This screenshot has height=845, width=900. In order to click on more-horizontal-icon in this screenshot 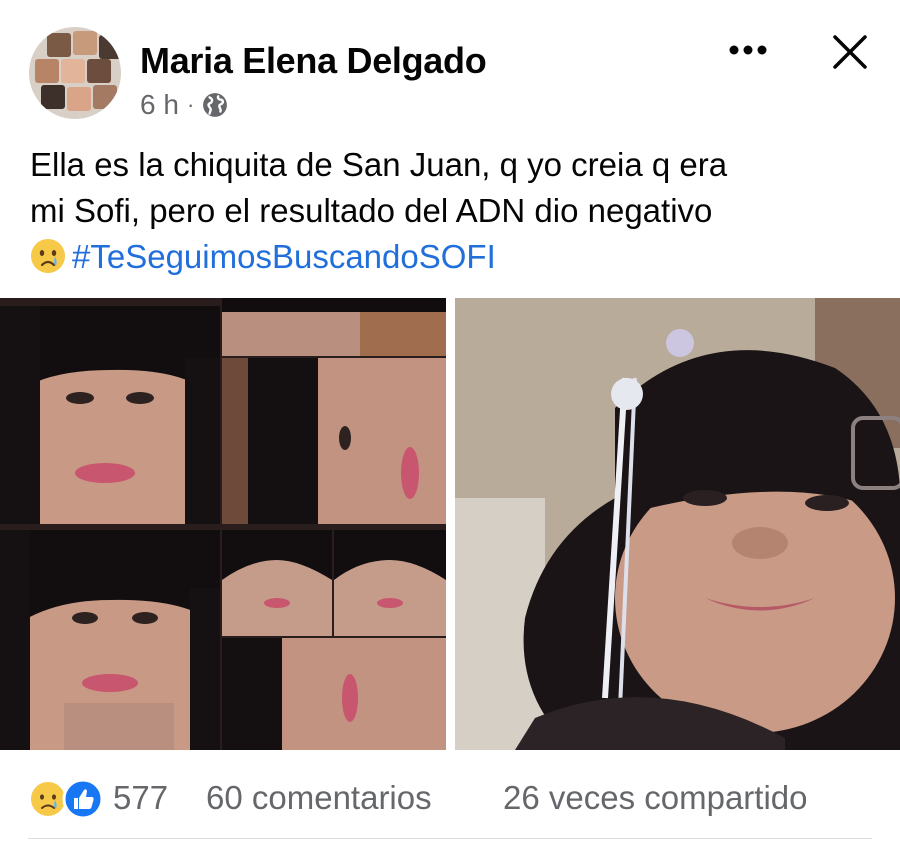, I will do `click(748, 50)`.